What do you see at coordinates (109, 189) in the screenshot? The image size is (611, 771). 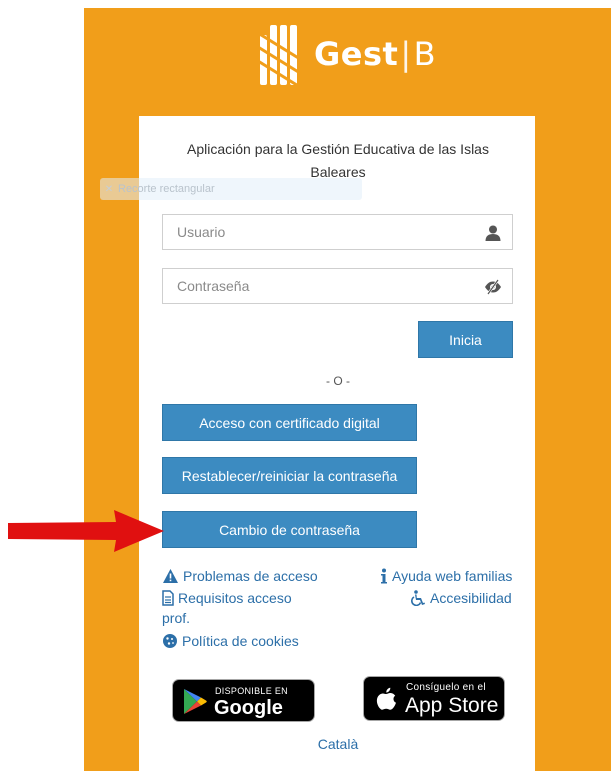 I see `close-icon: ✕` at bounding box center [109, 189].